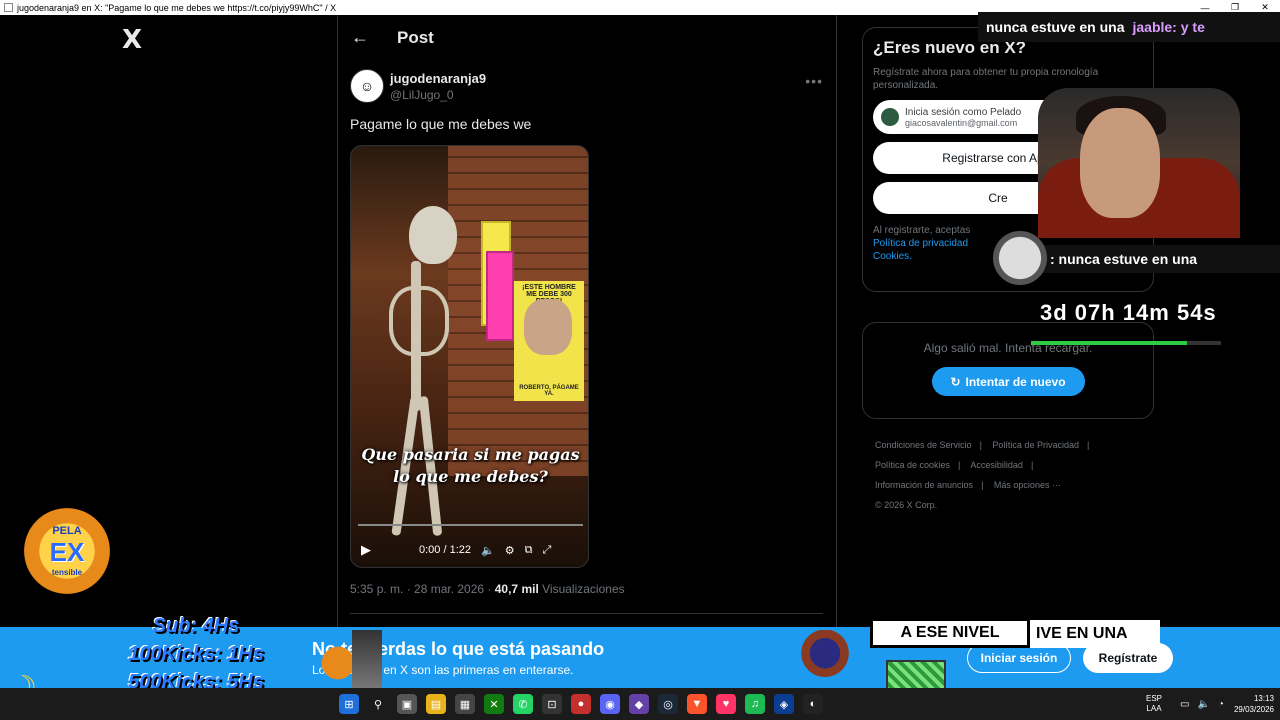 The width and height of the screenshot is (1280, 720). What do you see at coordinates (1095, 634) in the screenshot?
I see `chat-overlay: IVE EN UNA` at bounding box center [1095, 634].